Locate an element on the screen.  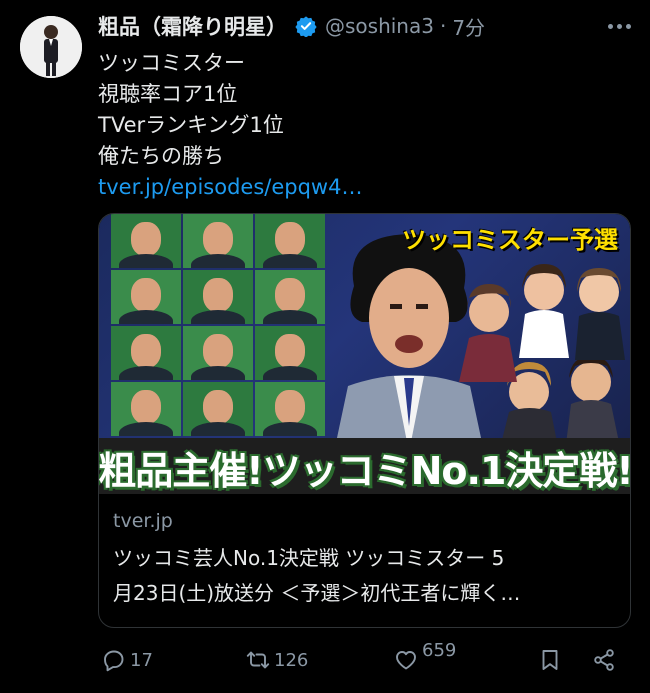
like-count: 659 is located at coordinates (439, 650).